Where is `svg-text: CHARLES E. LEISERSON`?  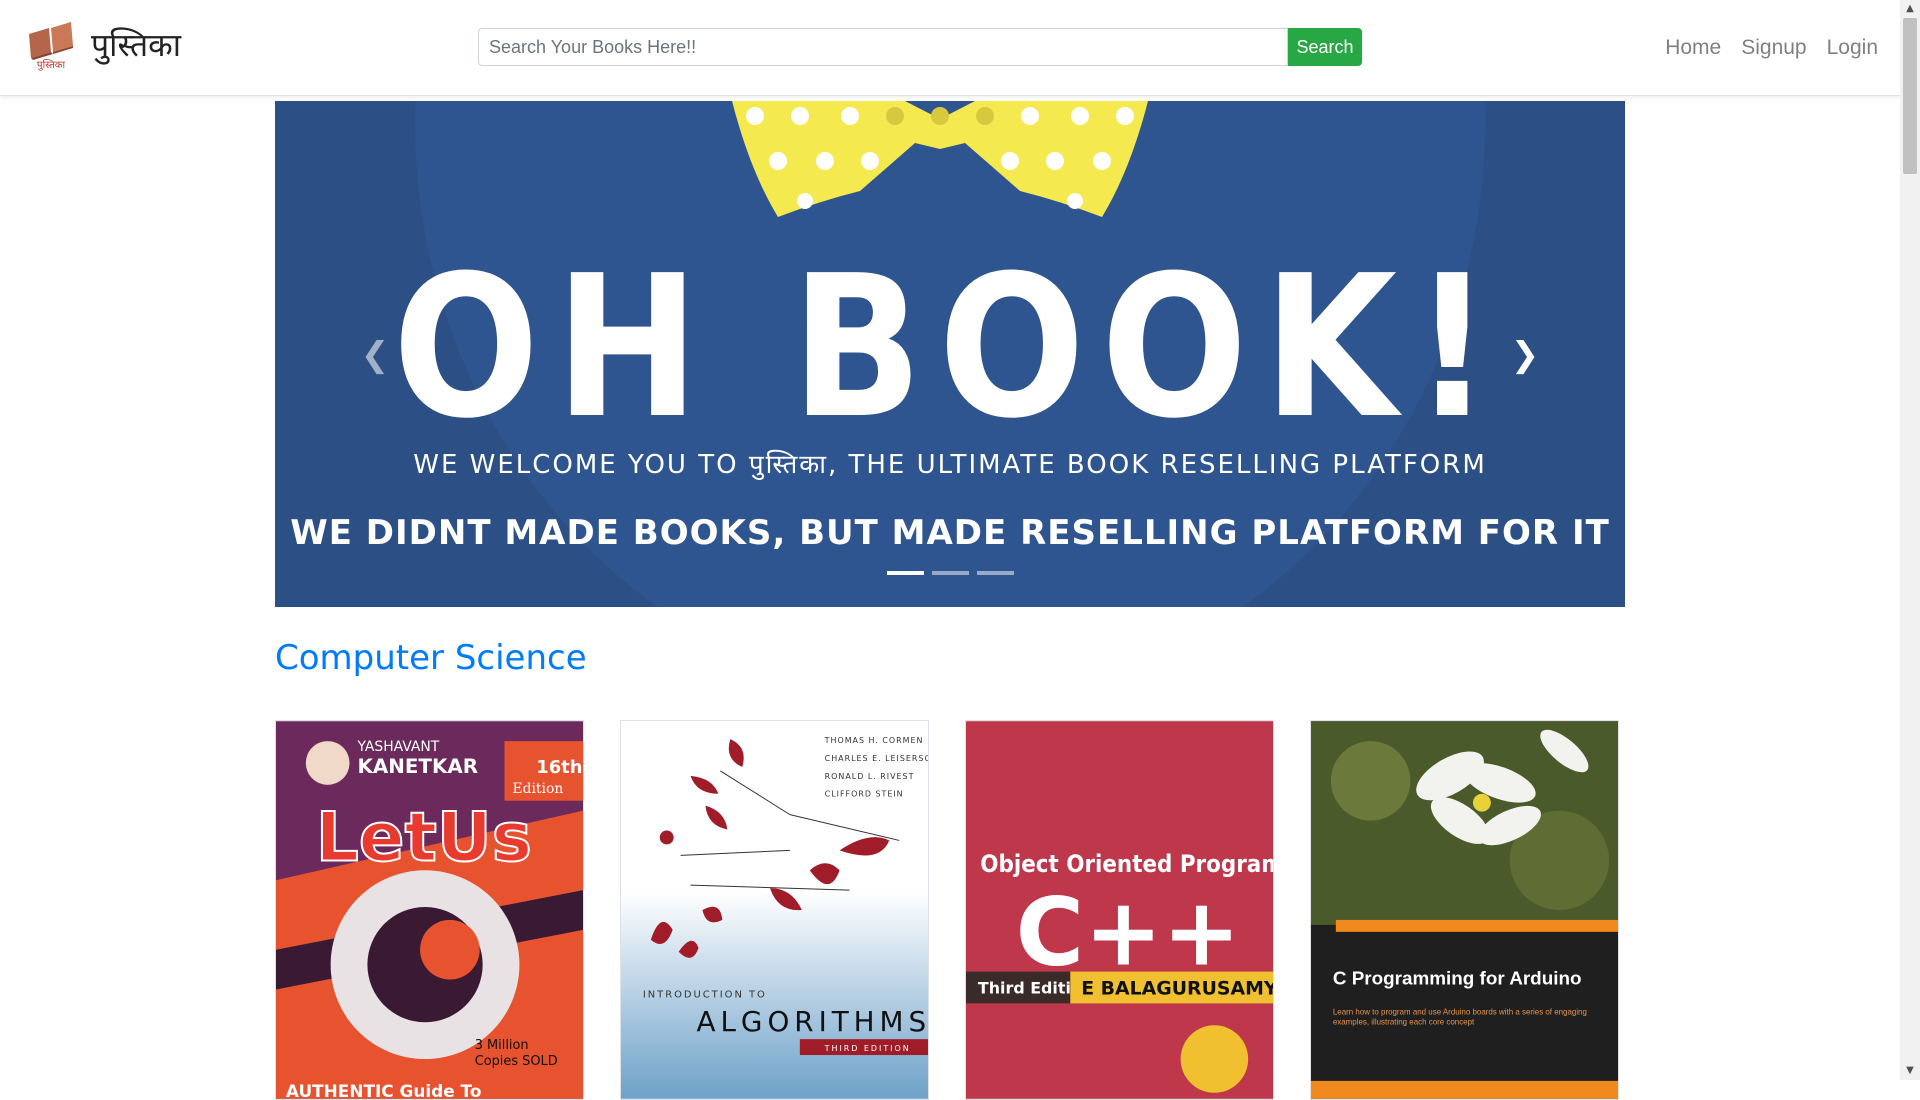
svg-text: CHARLES E. LEISERSON is located at coordinates (876, 758).